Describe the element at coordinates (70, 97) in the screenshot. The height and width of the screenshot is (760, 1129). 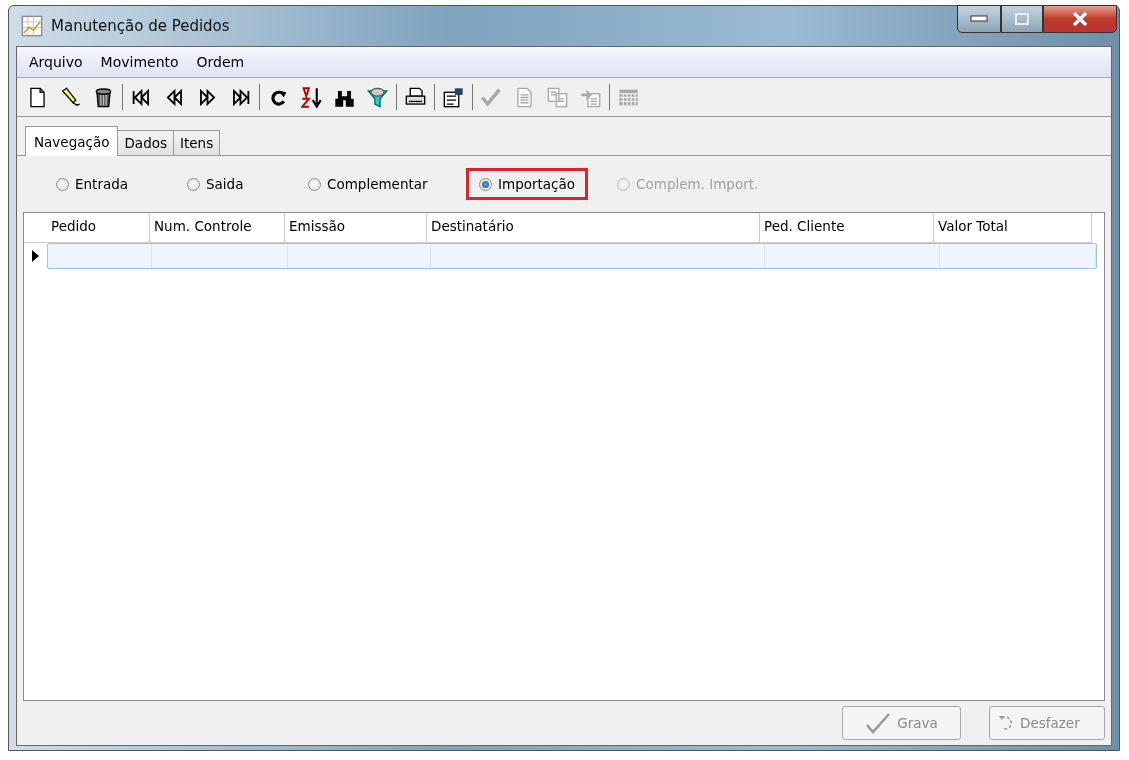
I see `pencil-icon` at that location.